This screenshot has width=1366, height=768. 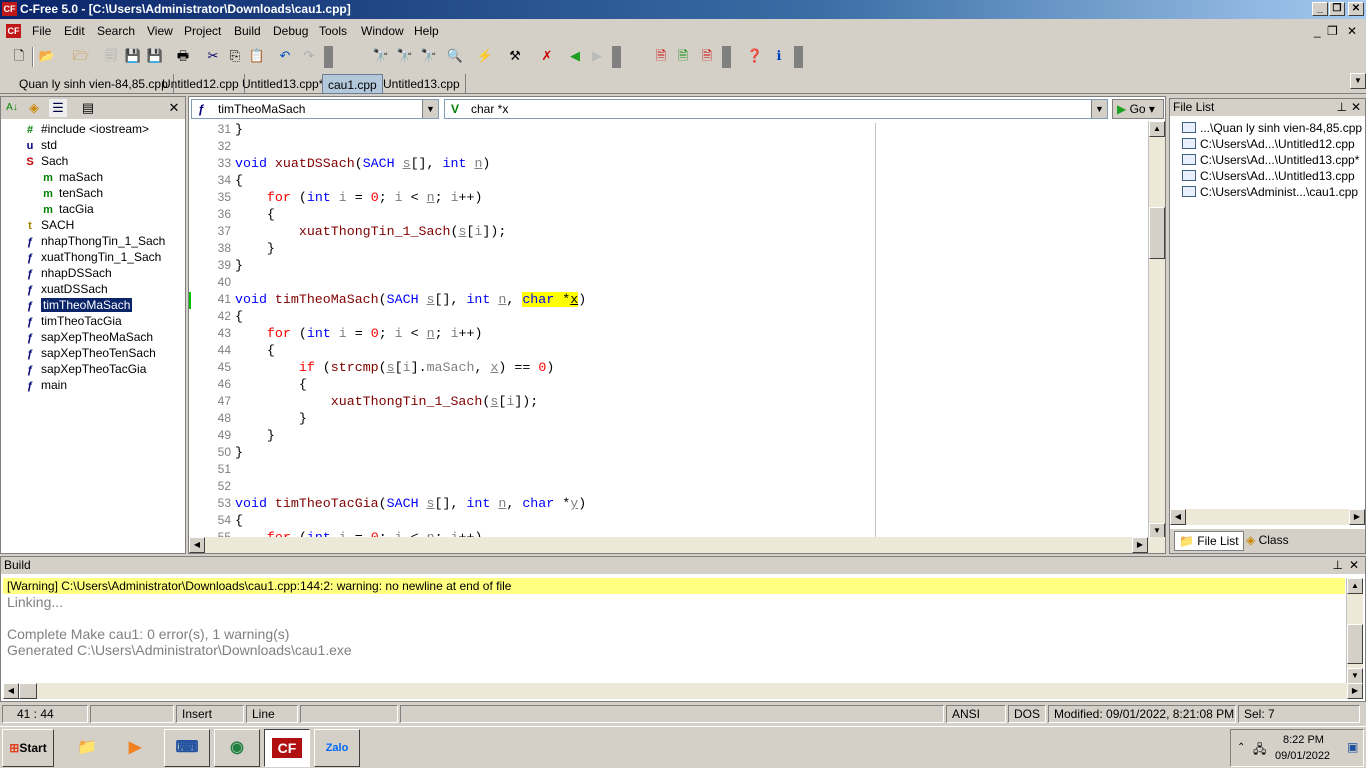 What do you see at coordinates (683, 691) in the screenshot?
I see `build-horizontal-scrollbar: ◀ ▶` at bounding box center [683, 691].